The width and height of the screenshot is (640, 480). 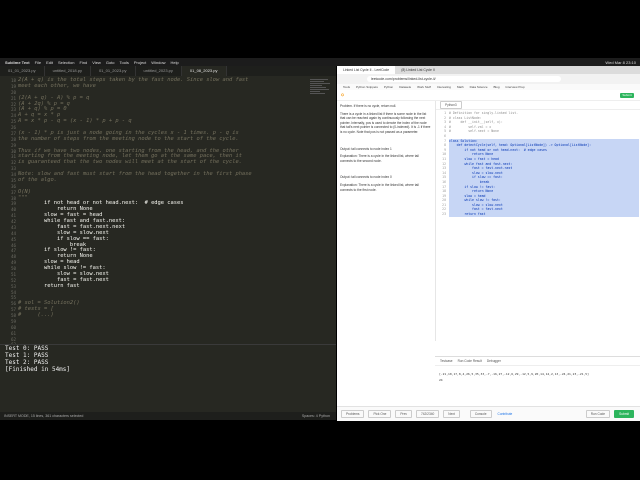 I want to click on editor-tab: untitled_2023.py, so click(x=159, y=71).